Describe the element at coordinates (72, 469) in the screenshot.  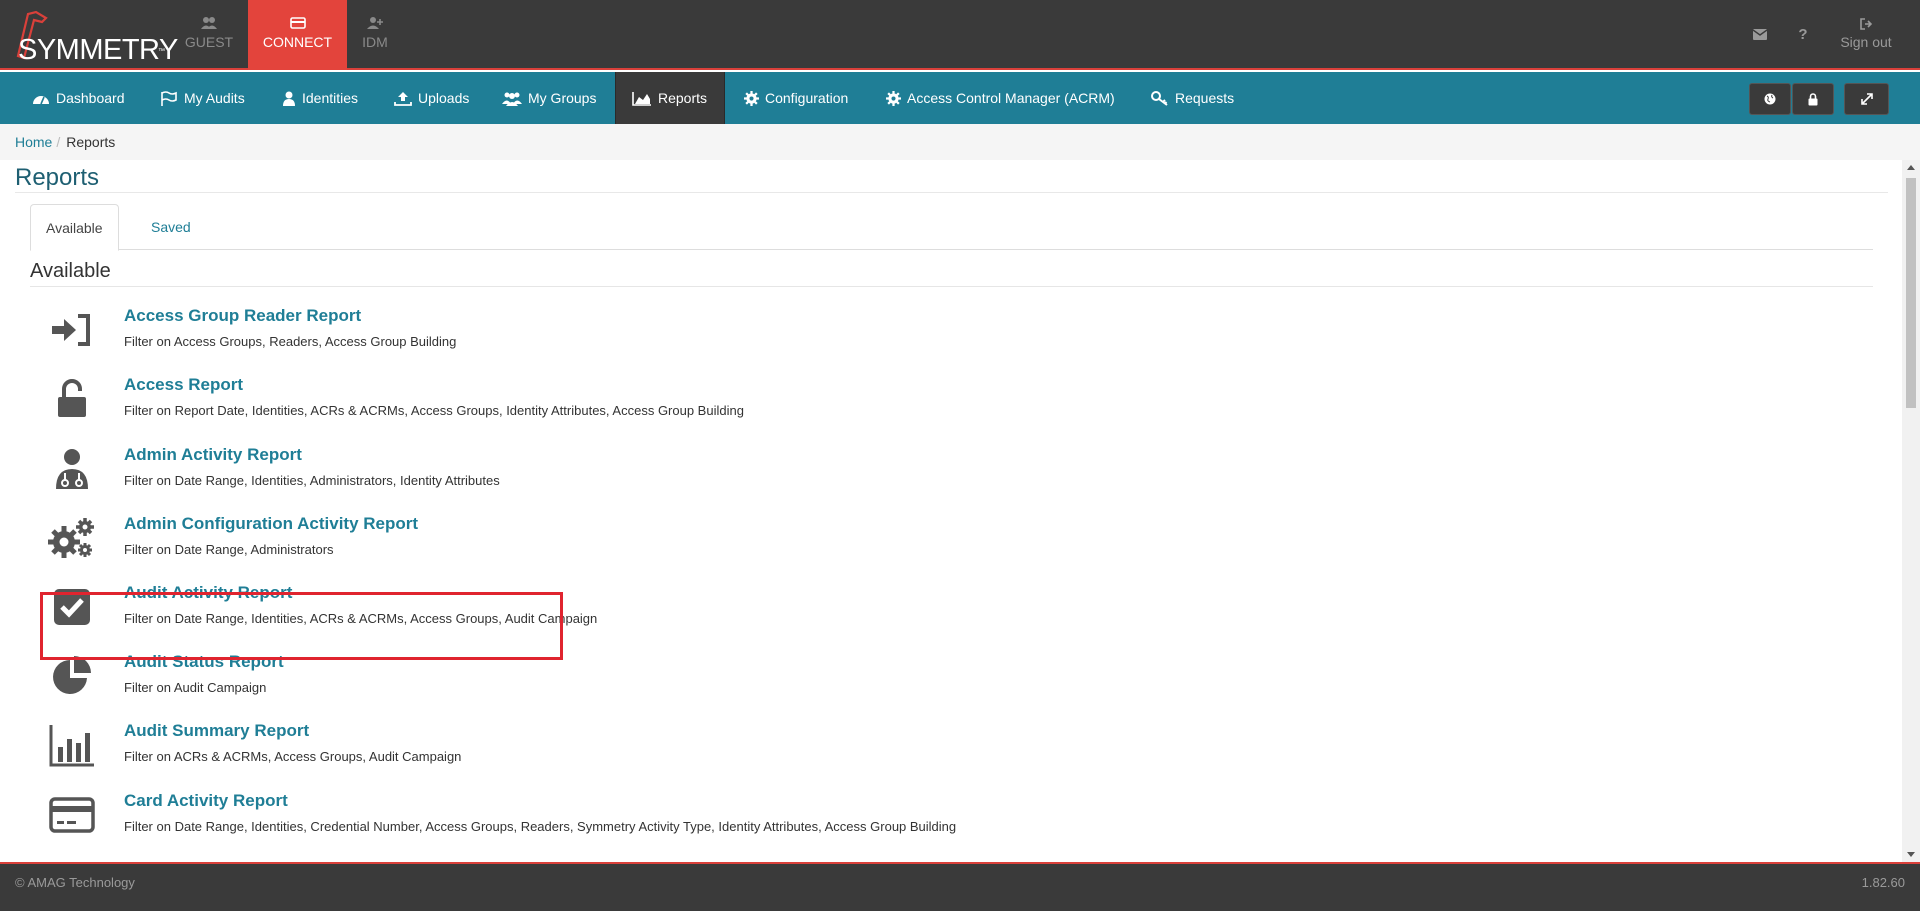
I see `user-md-icon` at that location.